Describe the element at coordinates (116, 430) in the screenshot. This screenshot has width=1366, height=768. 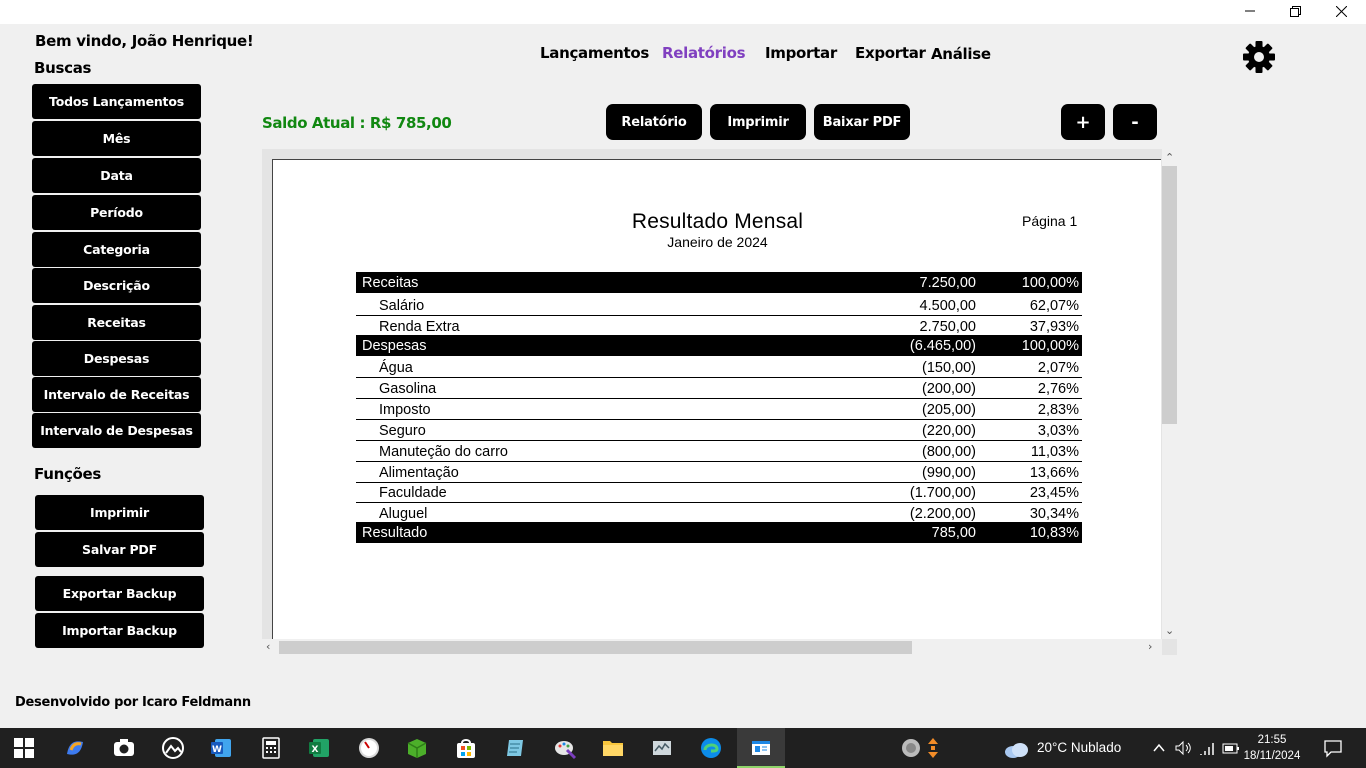
I see `search-expense-range-button: Intervalo de Despesas` at that location.